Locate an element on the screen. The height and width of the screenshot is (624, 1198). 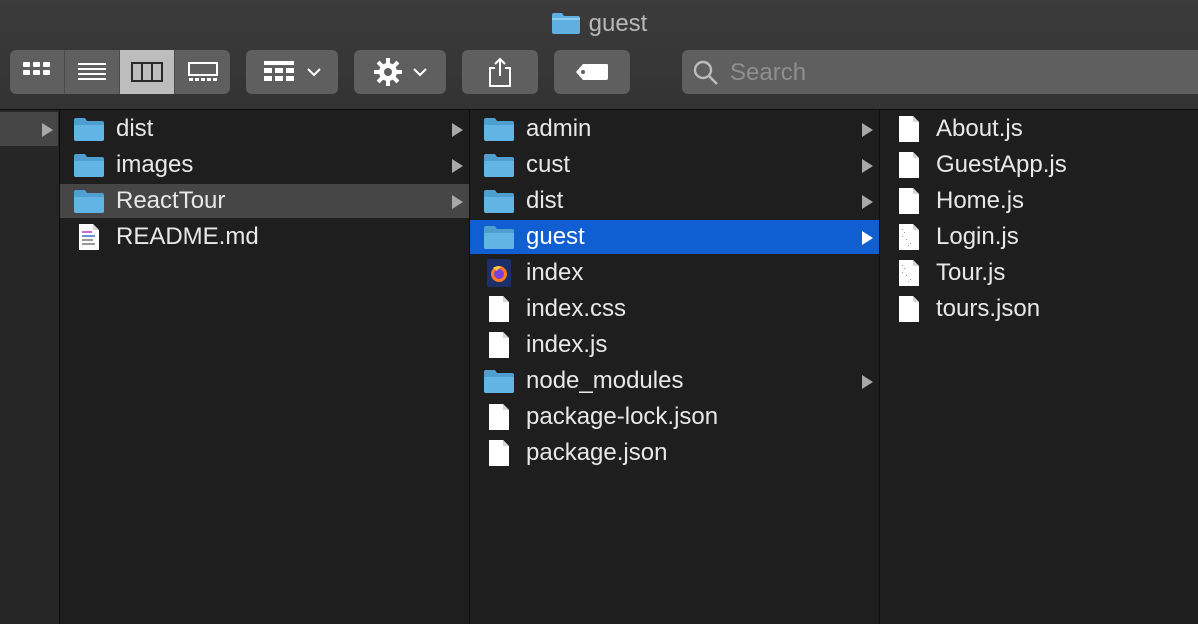
gallery-view-button is located at coordinates (202, 72).